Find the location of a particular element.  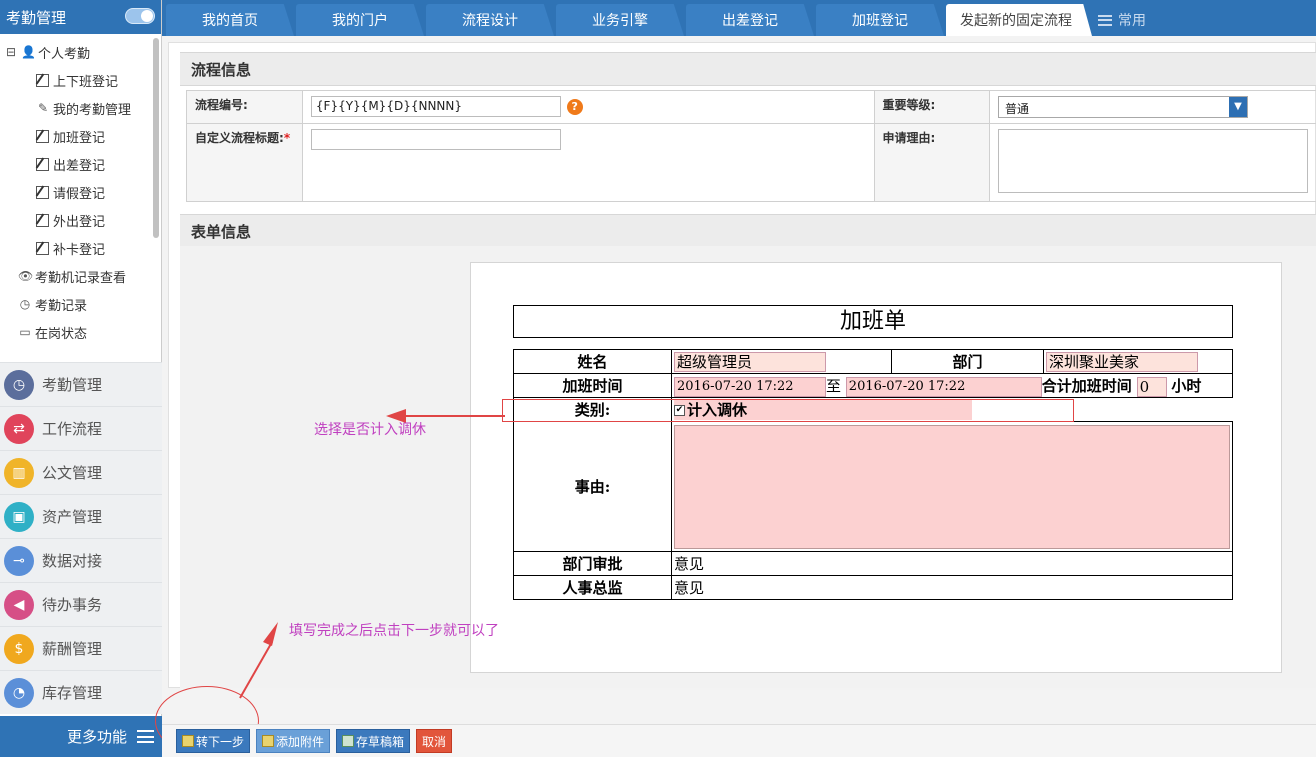

menu-item-todo: ◀ 待办事务 is located at coordinates (81, 604).